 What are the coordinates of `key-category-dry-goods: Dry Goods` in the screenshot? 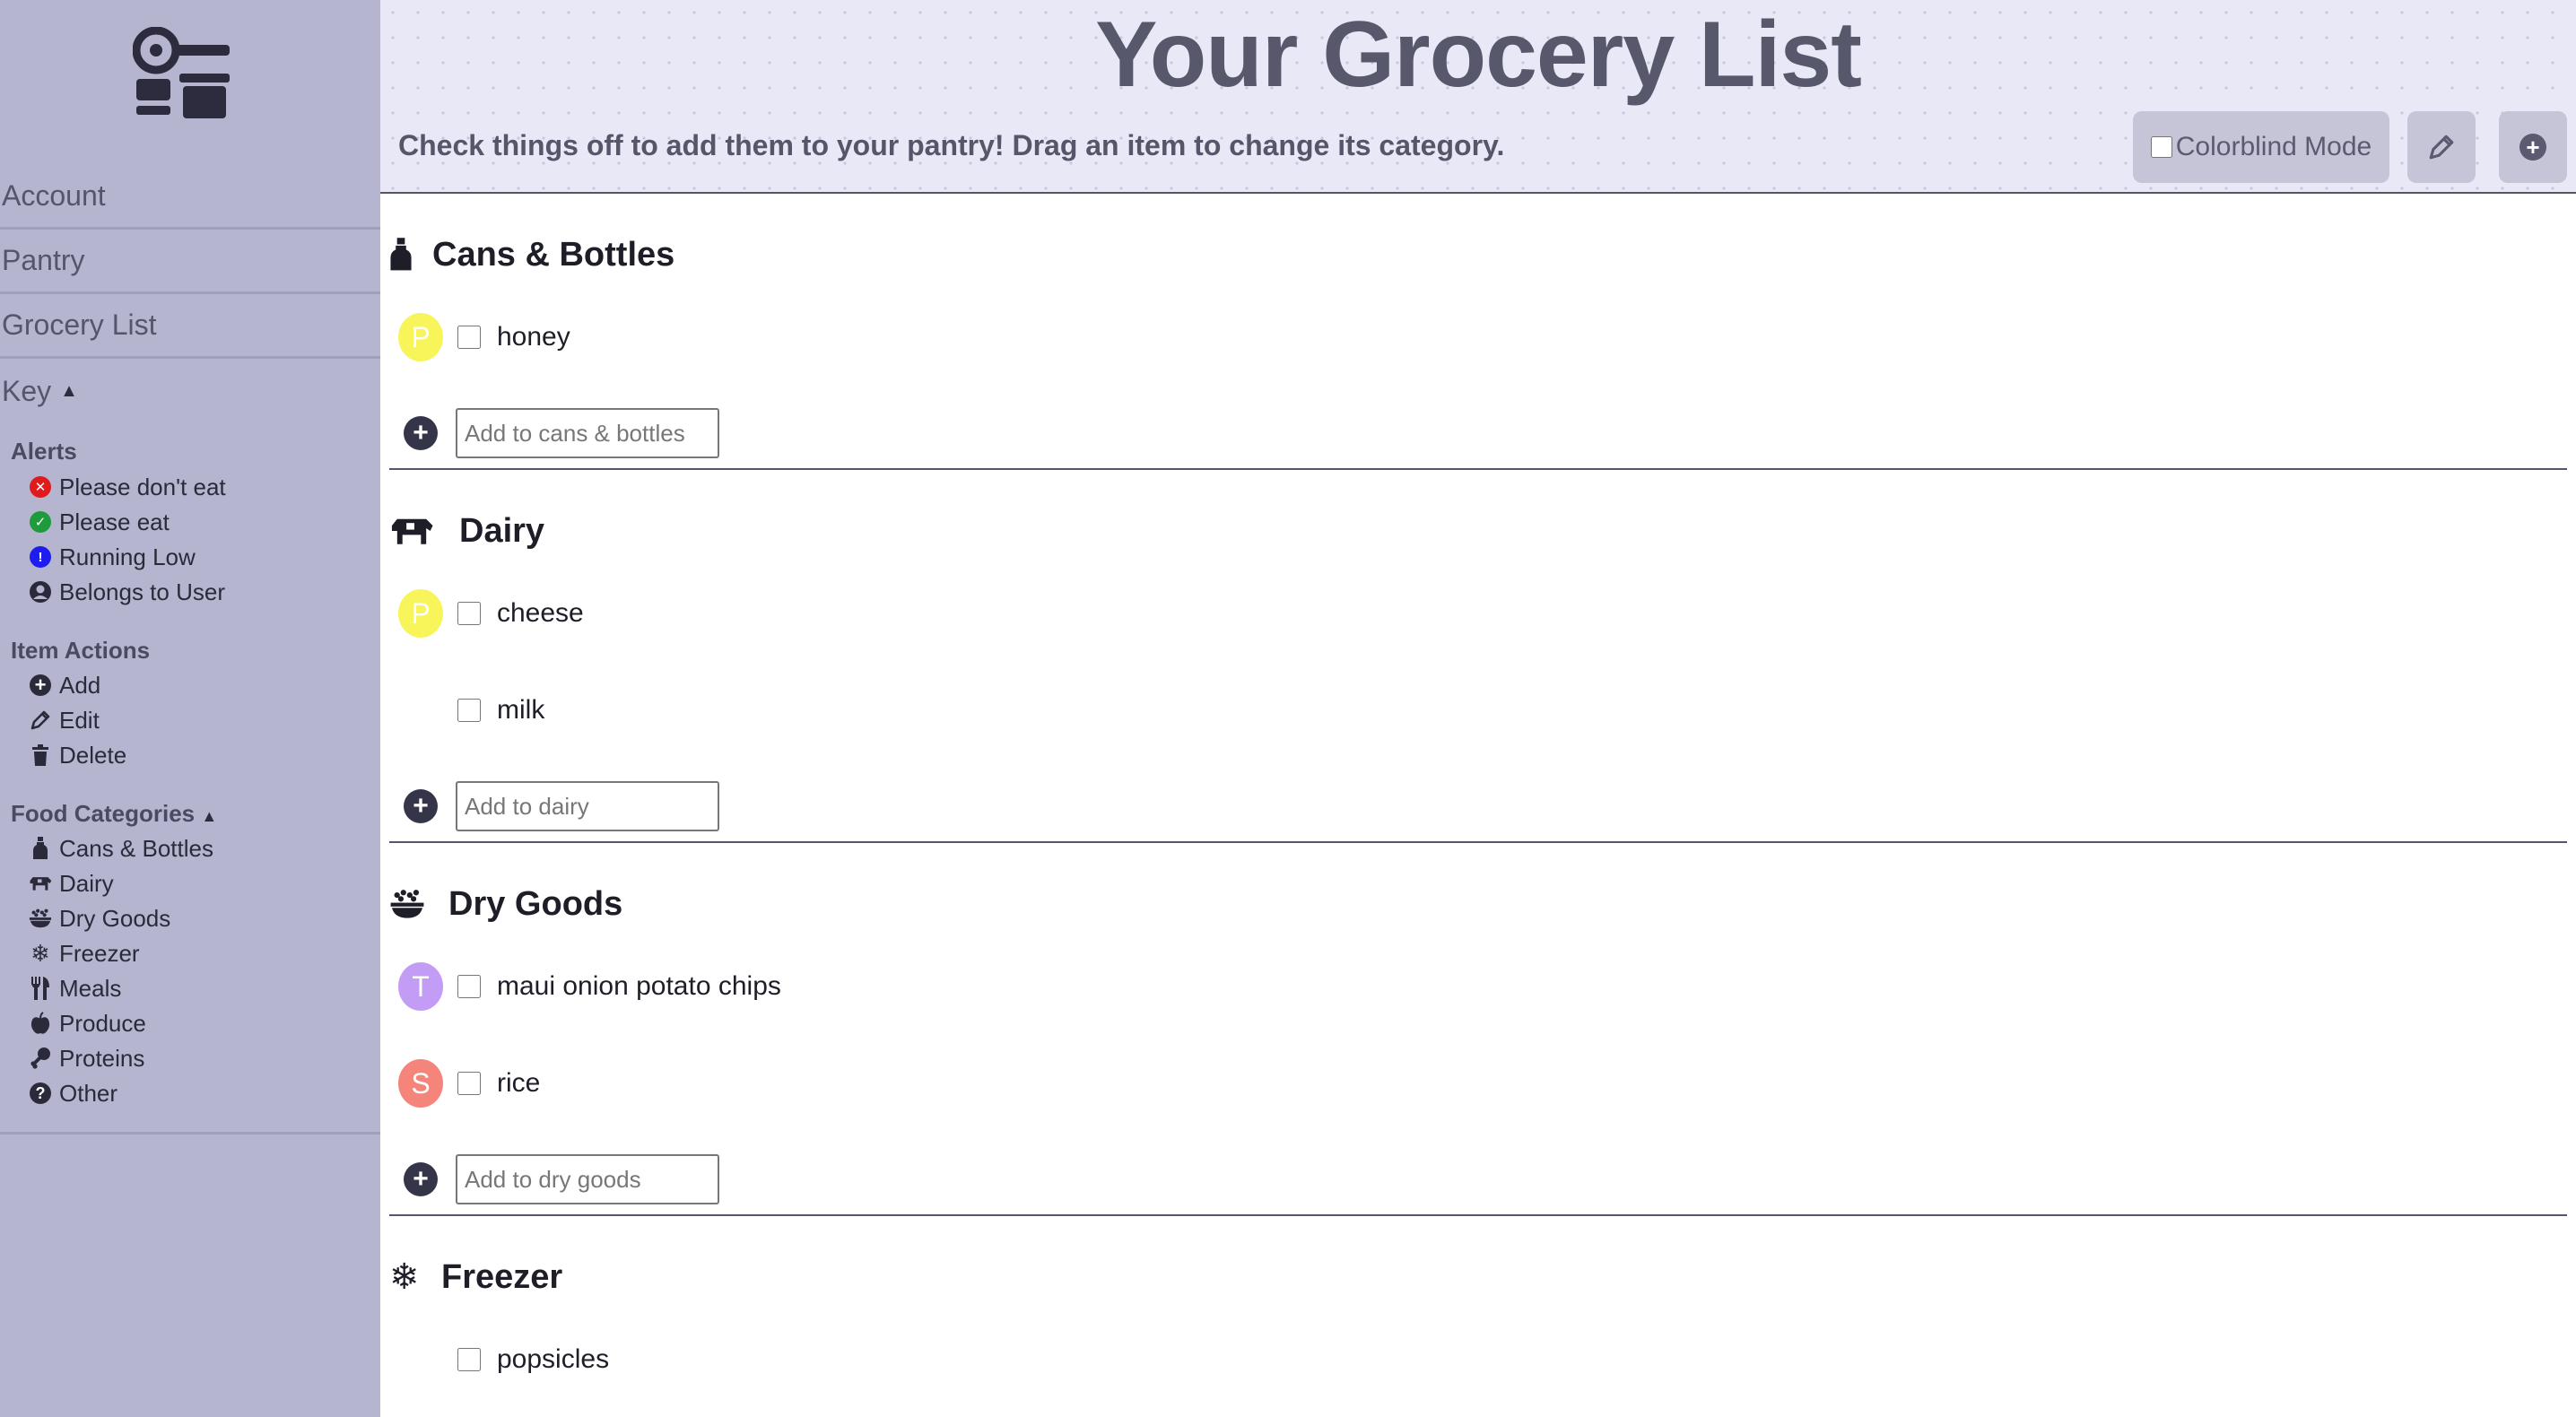 It's located at (99, 918).